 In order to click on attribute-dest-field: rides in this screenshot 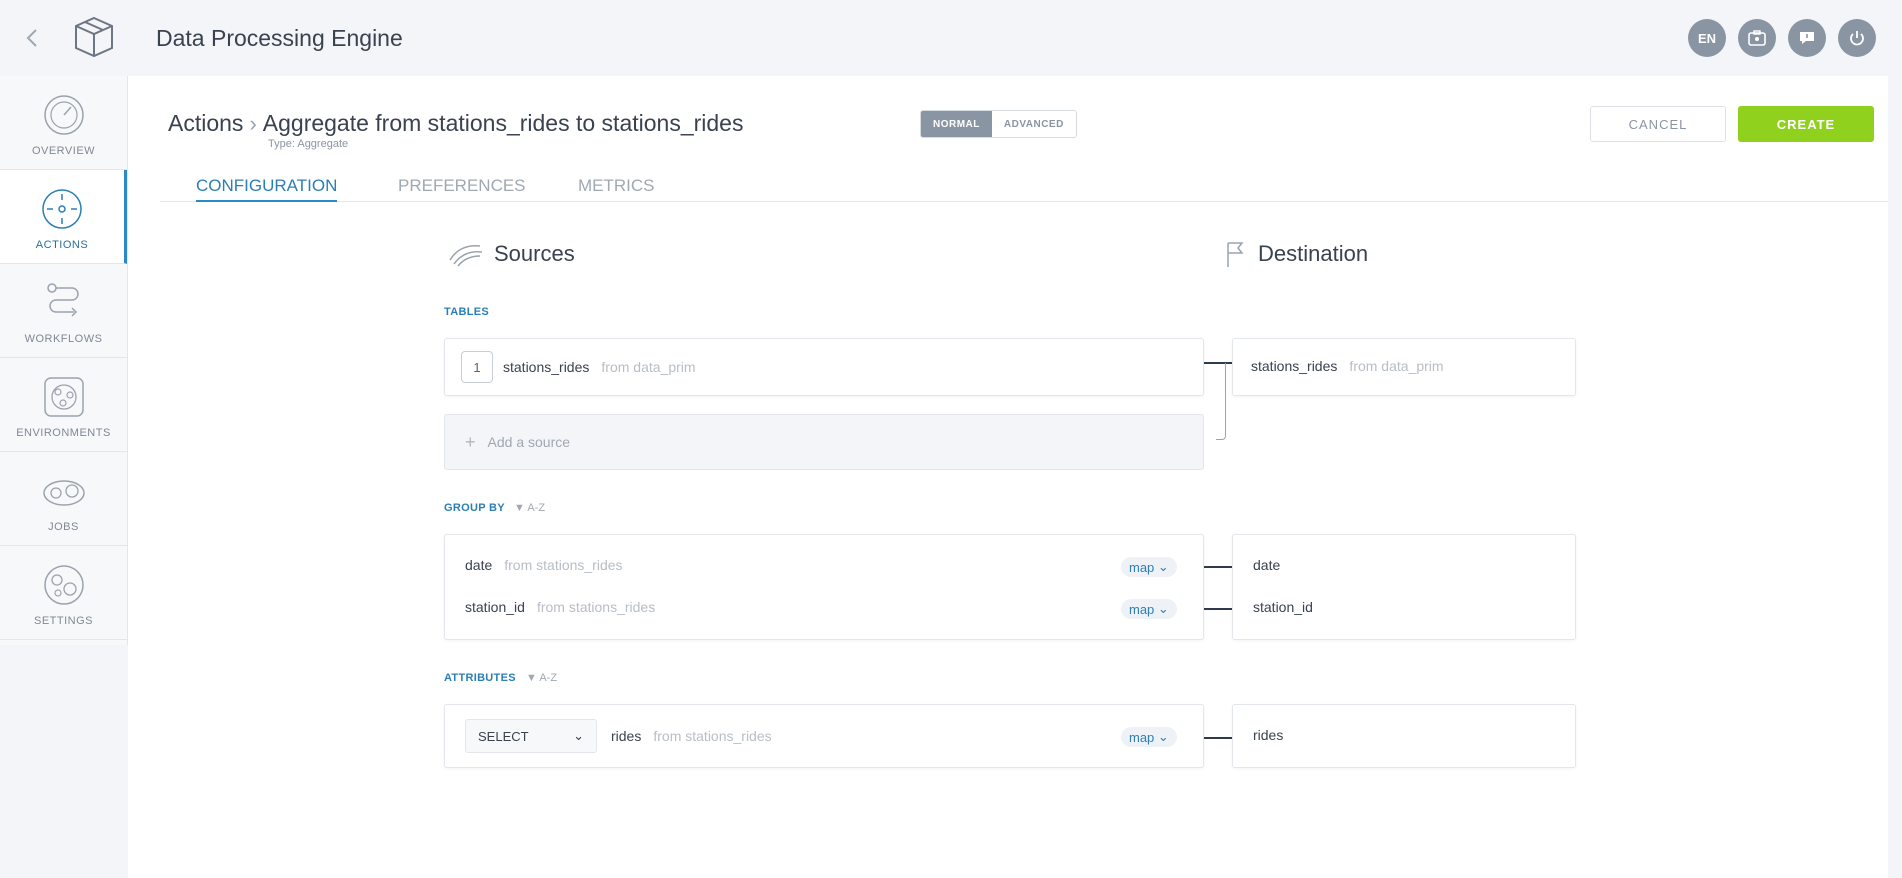, I will do `click(1268, 735)`.